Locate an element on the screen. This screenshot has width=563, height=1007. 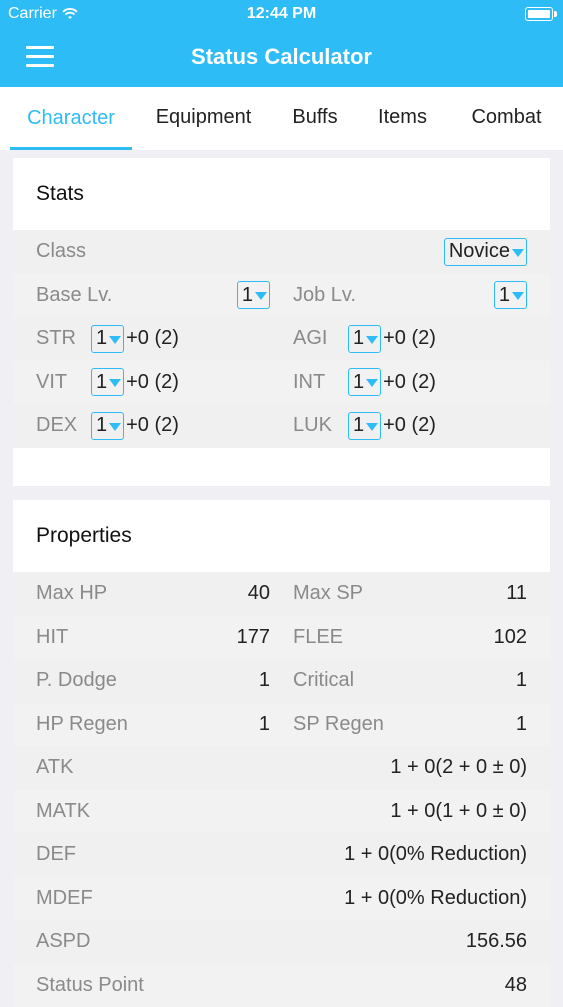
class-select: Novice is located at coordinates (485, 252).